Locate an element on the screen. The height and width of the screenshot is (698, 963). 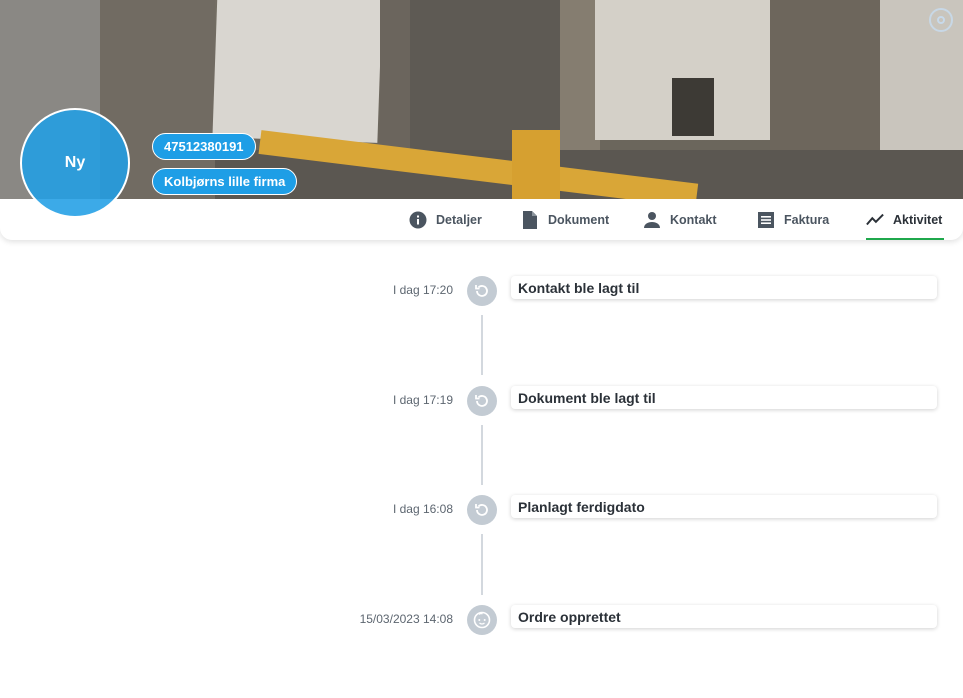
tab-label: Kontakt is located at coordinates (693, 219).